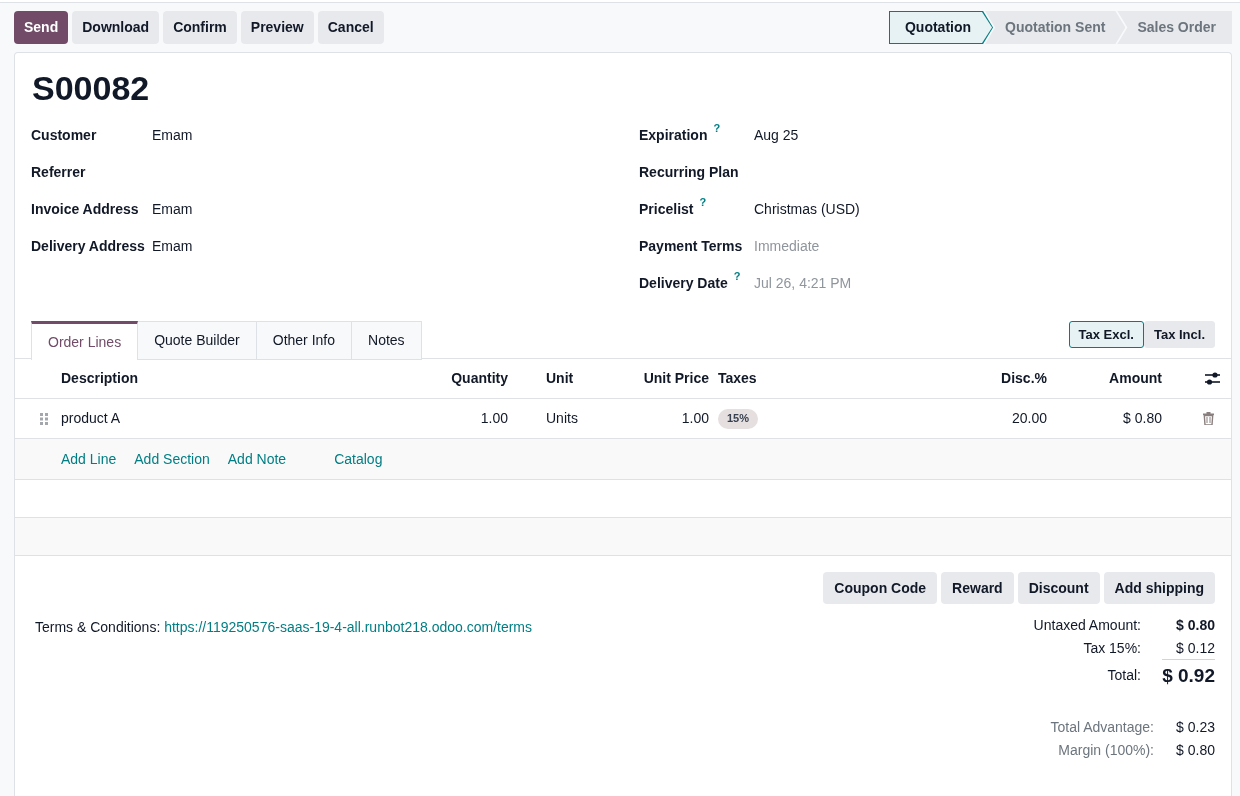 The image size is (1240, 796). What do you see at coordinates (64, 135) in the screenshot?
I see `field-label: Customer` at bounding box center [64, 135].